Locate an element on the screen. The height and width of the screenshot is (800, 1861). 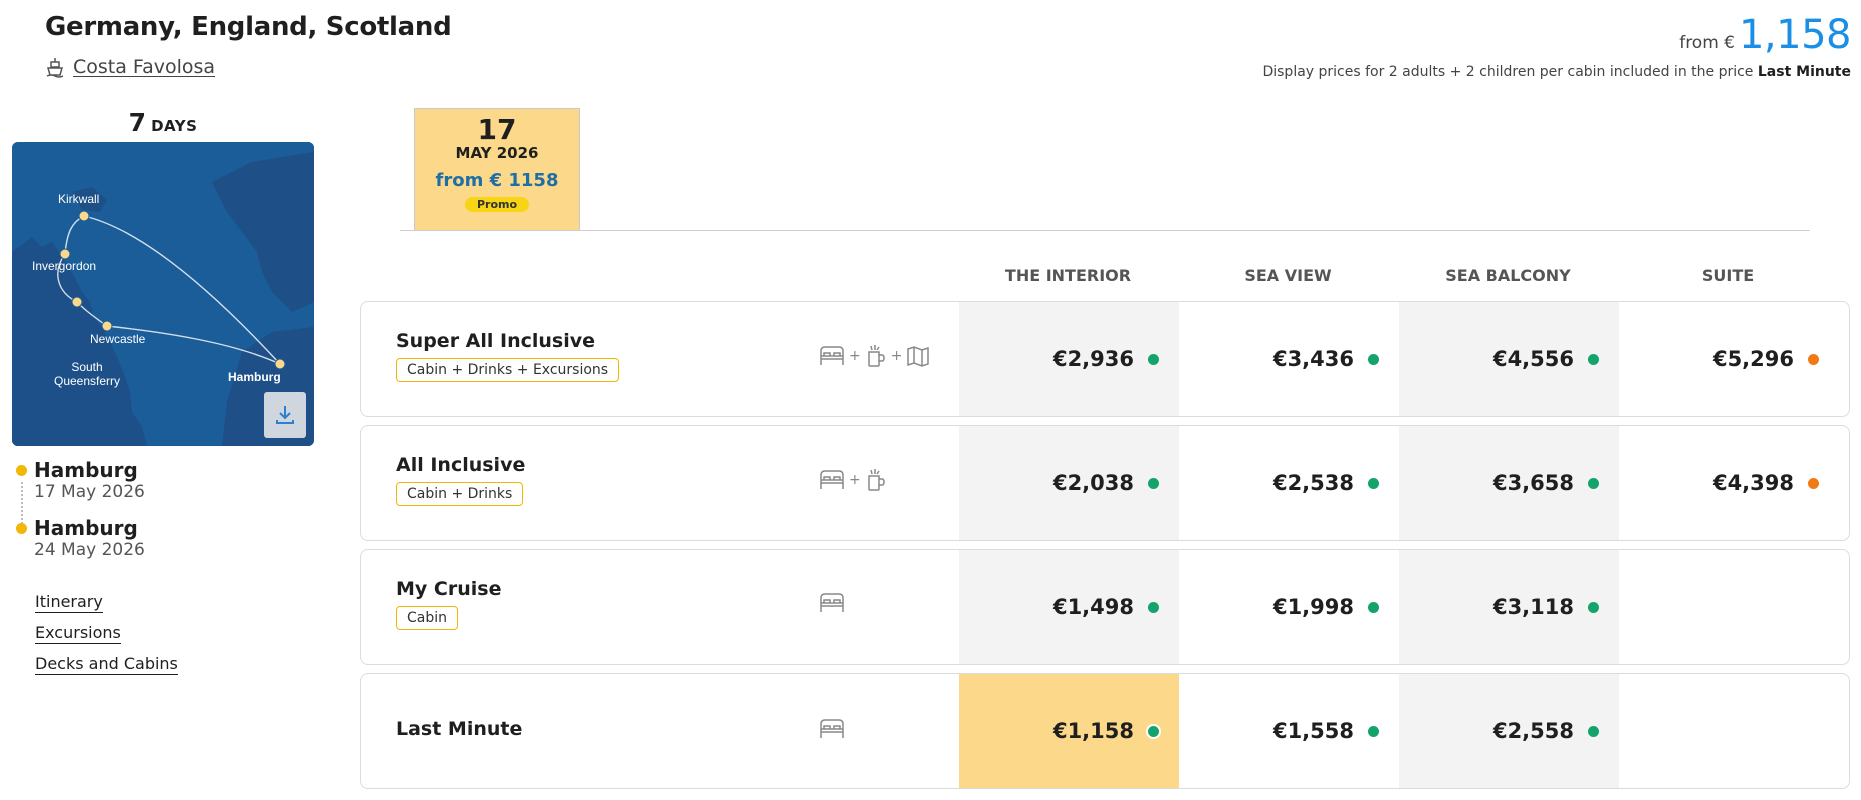
price-cell-sea-balcony: €4,556 is located at coordinates (1509, 359).